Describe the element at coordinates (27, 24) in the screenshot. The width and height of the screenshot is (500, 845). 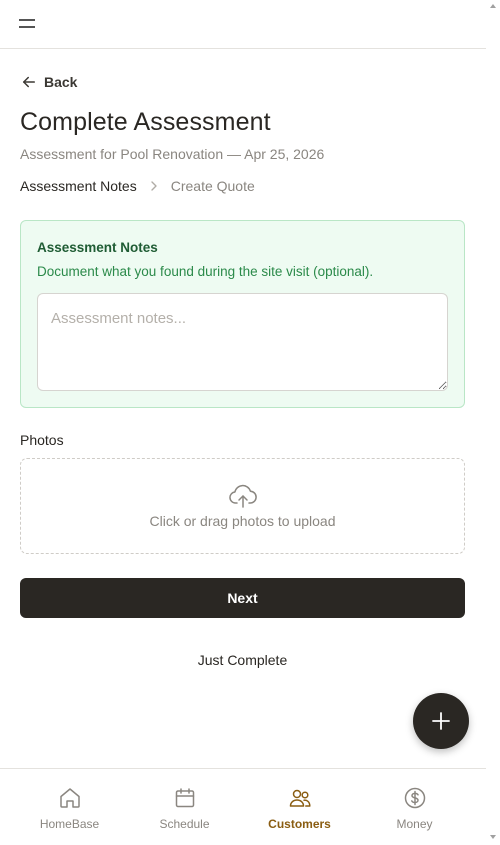
I see `hamburger-menu-icon` at that location.